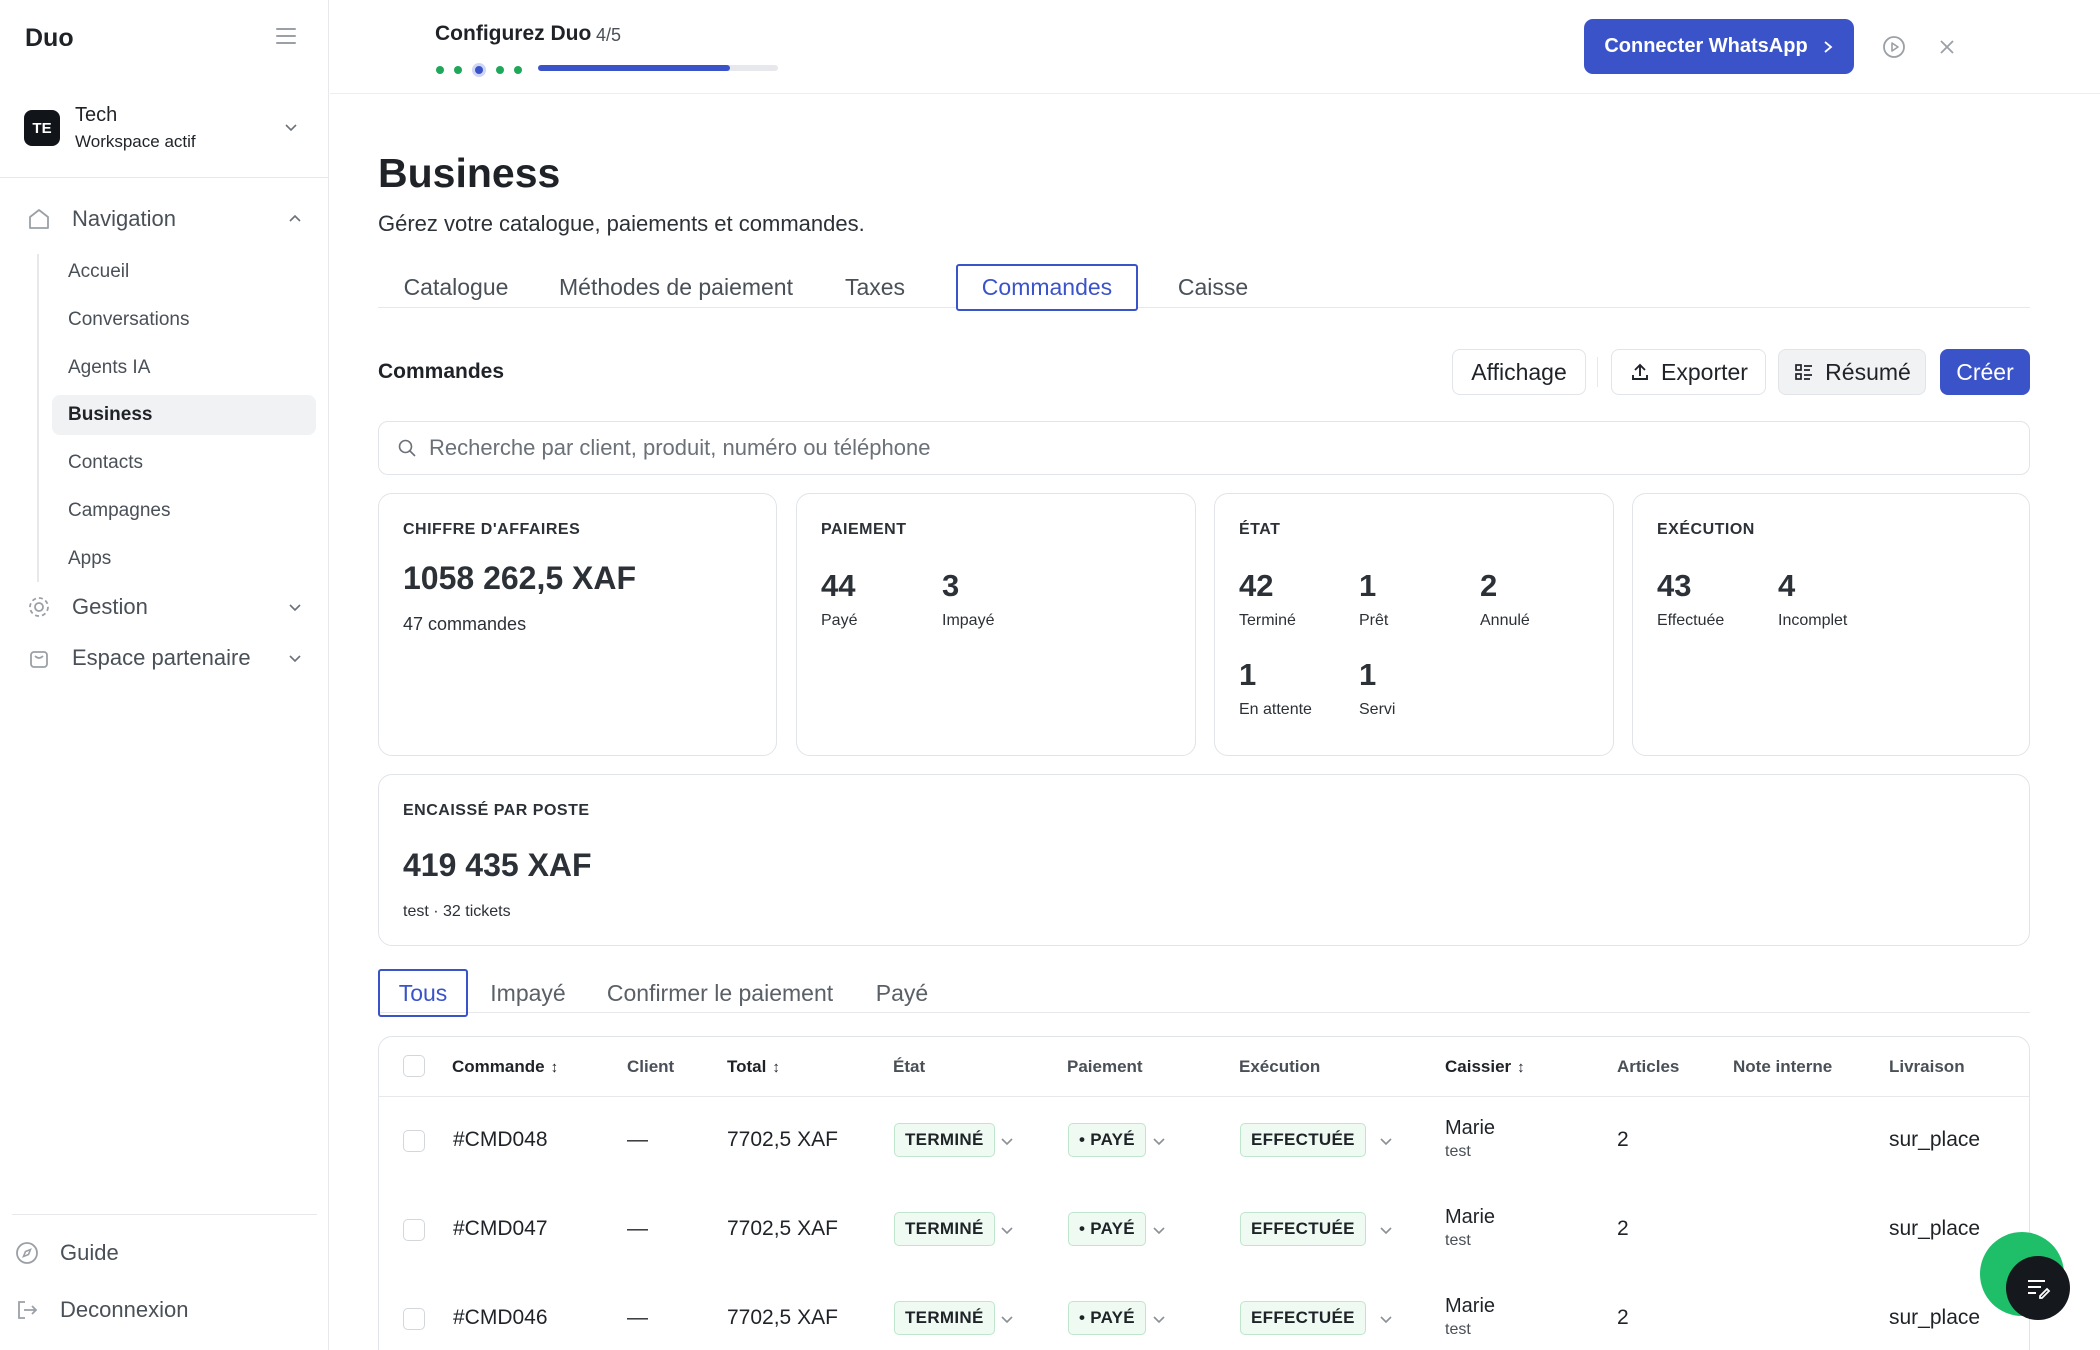  I want to click on nav-group-gestion: Gestion, so click(166, 607).